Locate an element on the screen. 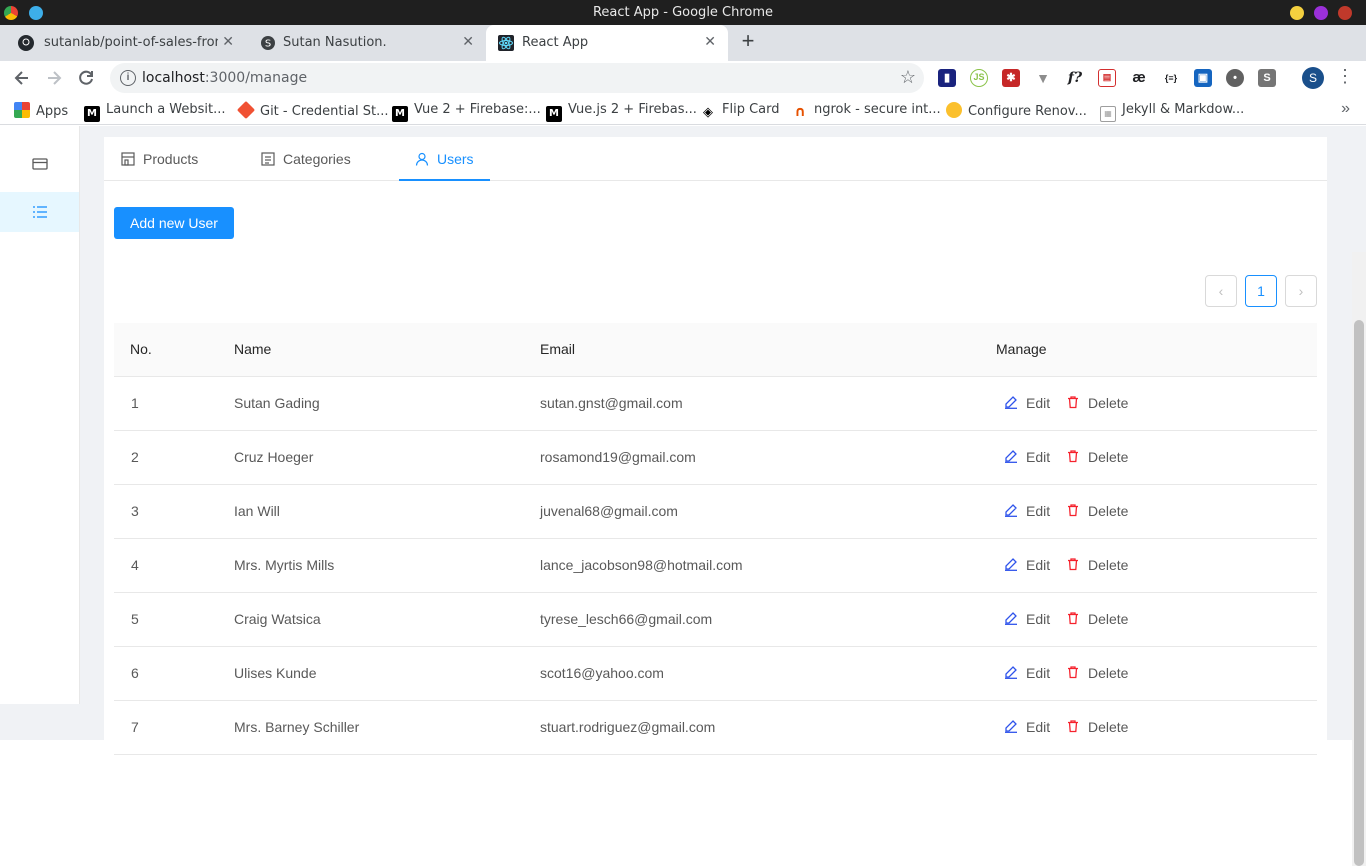  maximize-button is located at coordinates (1321, 13).